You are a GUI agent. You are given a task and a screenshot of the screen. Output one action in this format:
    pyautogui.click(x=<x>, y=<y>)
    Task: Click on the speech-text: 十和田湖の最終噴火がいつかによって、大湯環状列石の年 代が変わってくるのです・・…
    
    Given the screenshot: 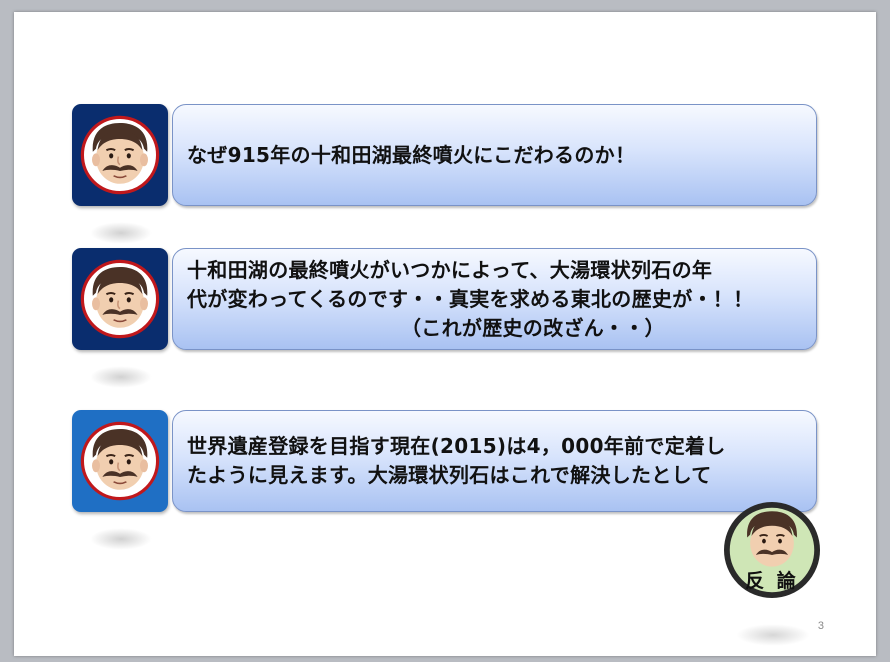 What is the action you would take?
    pyautogui.click(x=470, y=299)
    